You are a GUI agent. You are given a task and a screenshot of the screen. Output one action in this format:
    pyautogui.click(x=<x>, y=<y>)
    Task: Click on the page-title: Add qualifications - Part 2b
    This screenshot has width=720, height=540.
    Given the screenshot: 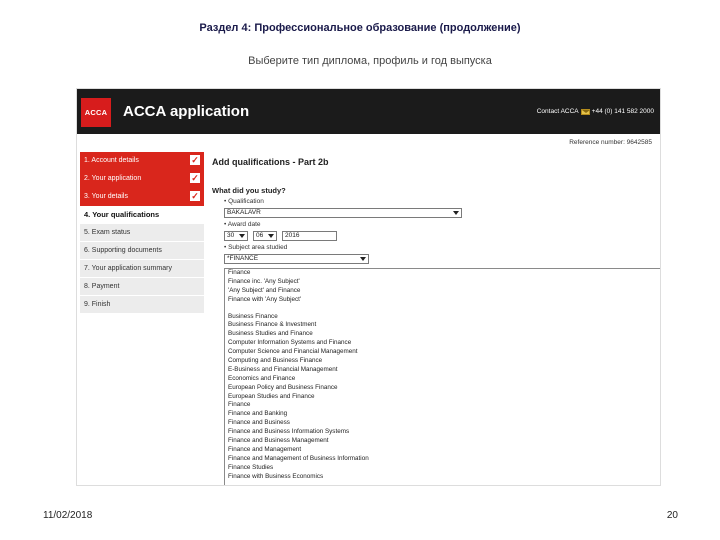 What is the action you would take?
    pyautogui.click(x=270, y=162)
    